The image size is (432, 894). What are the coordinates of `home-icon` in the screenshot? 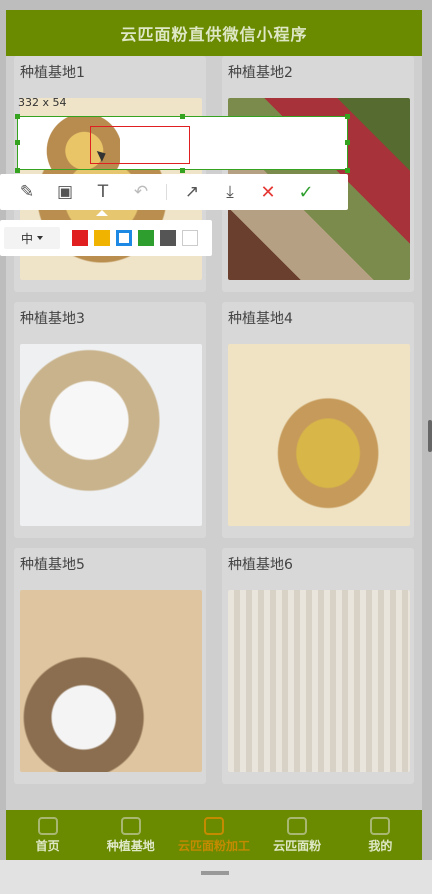 It's located at (47, 825).